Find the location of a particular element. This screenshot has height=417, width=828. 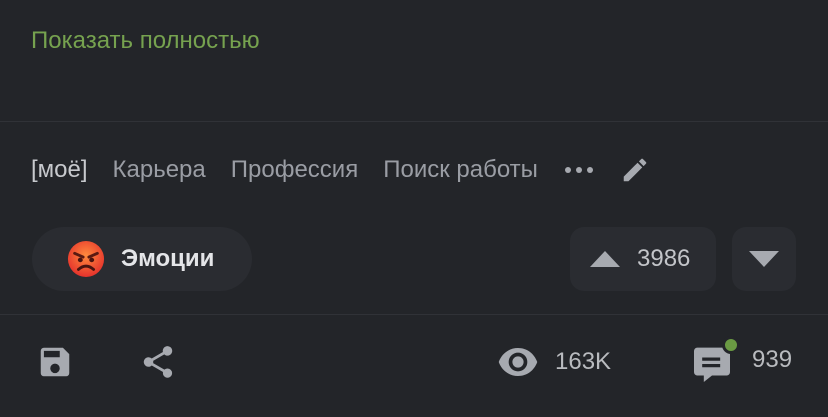

emotions-button: Эмоции is located at coordinates (142, 259).